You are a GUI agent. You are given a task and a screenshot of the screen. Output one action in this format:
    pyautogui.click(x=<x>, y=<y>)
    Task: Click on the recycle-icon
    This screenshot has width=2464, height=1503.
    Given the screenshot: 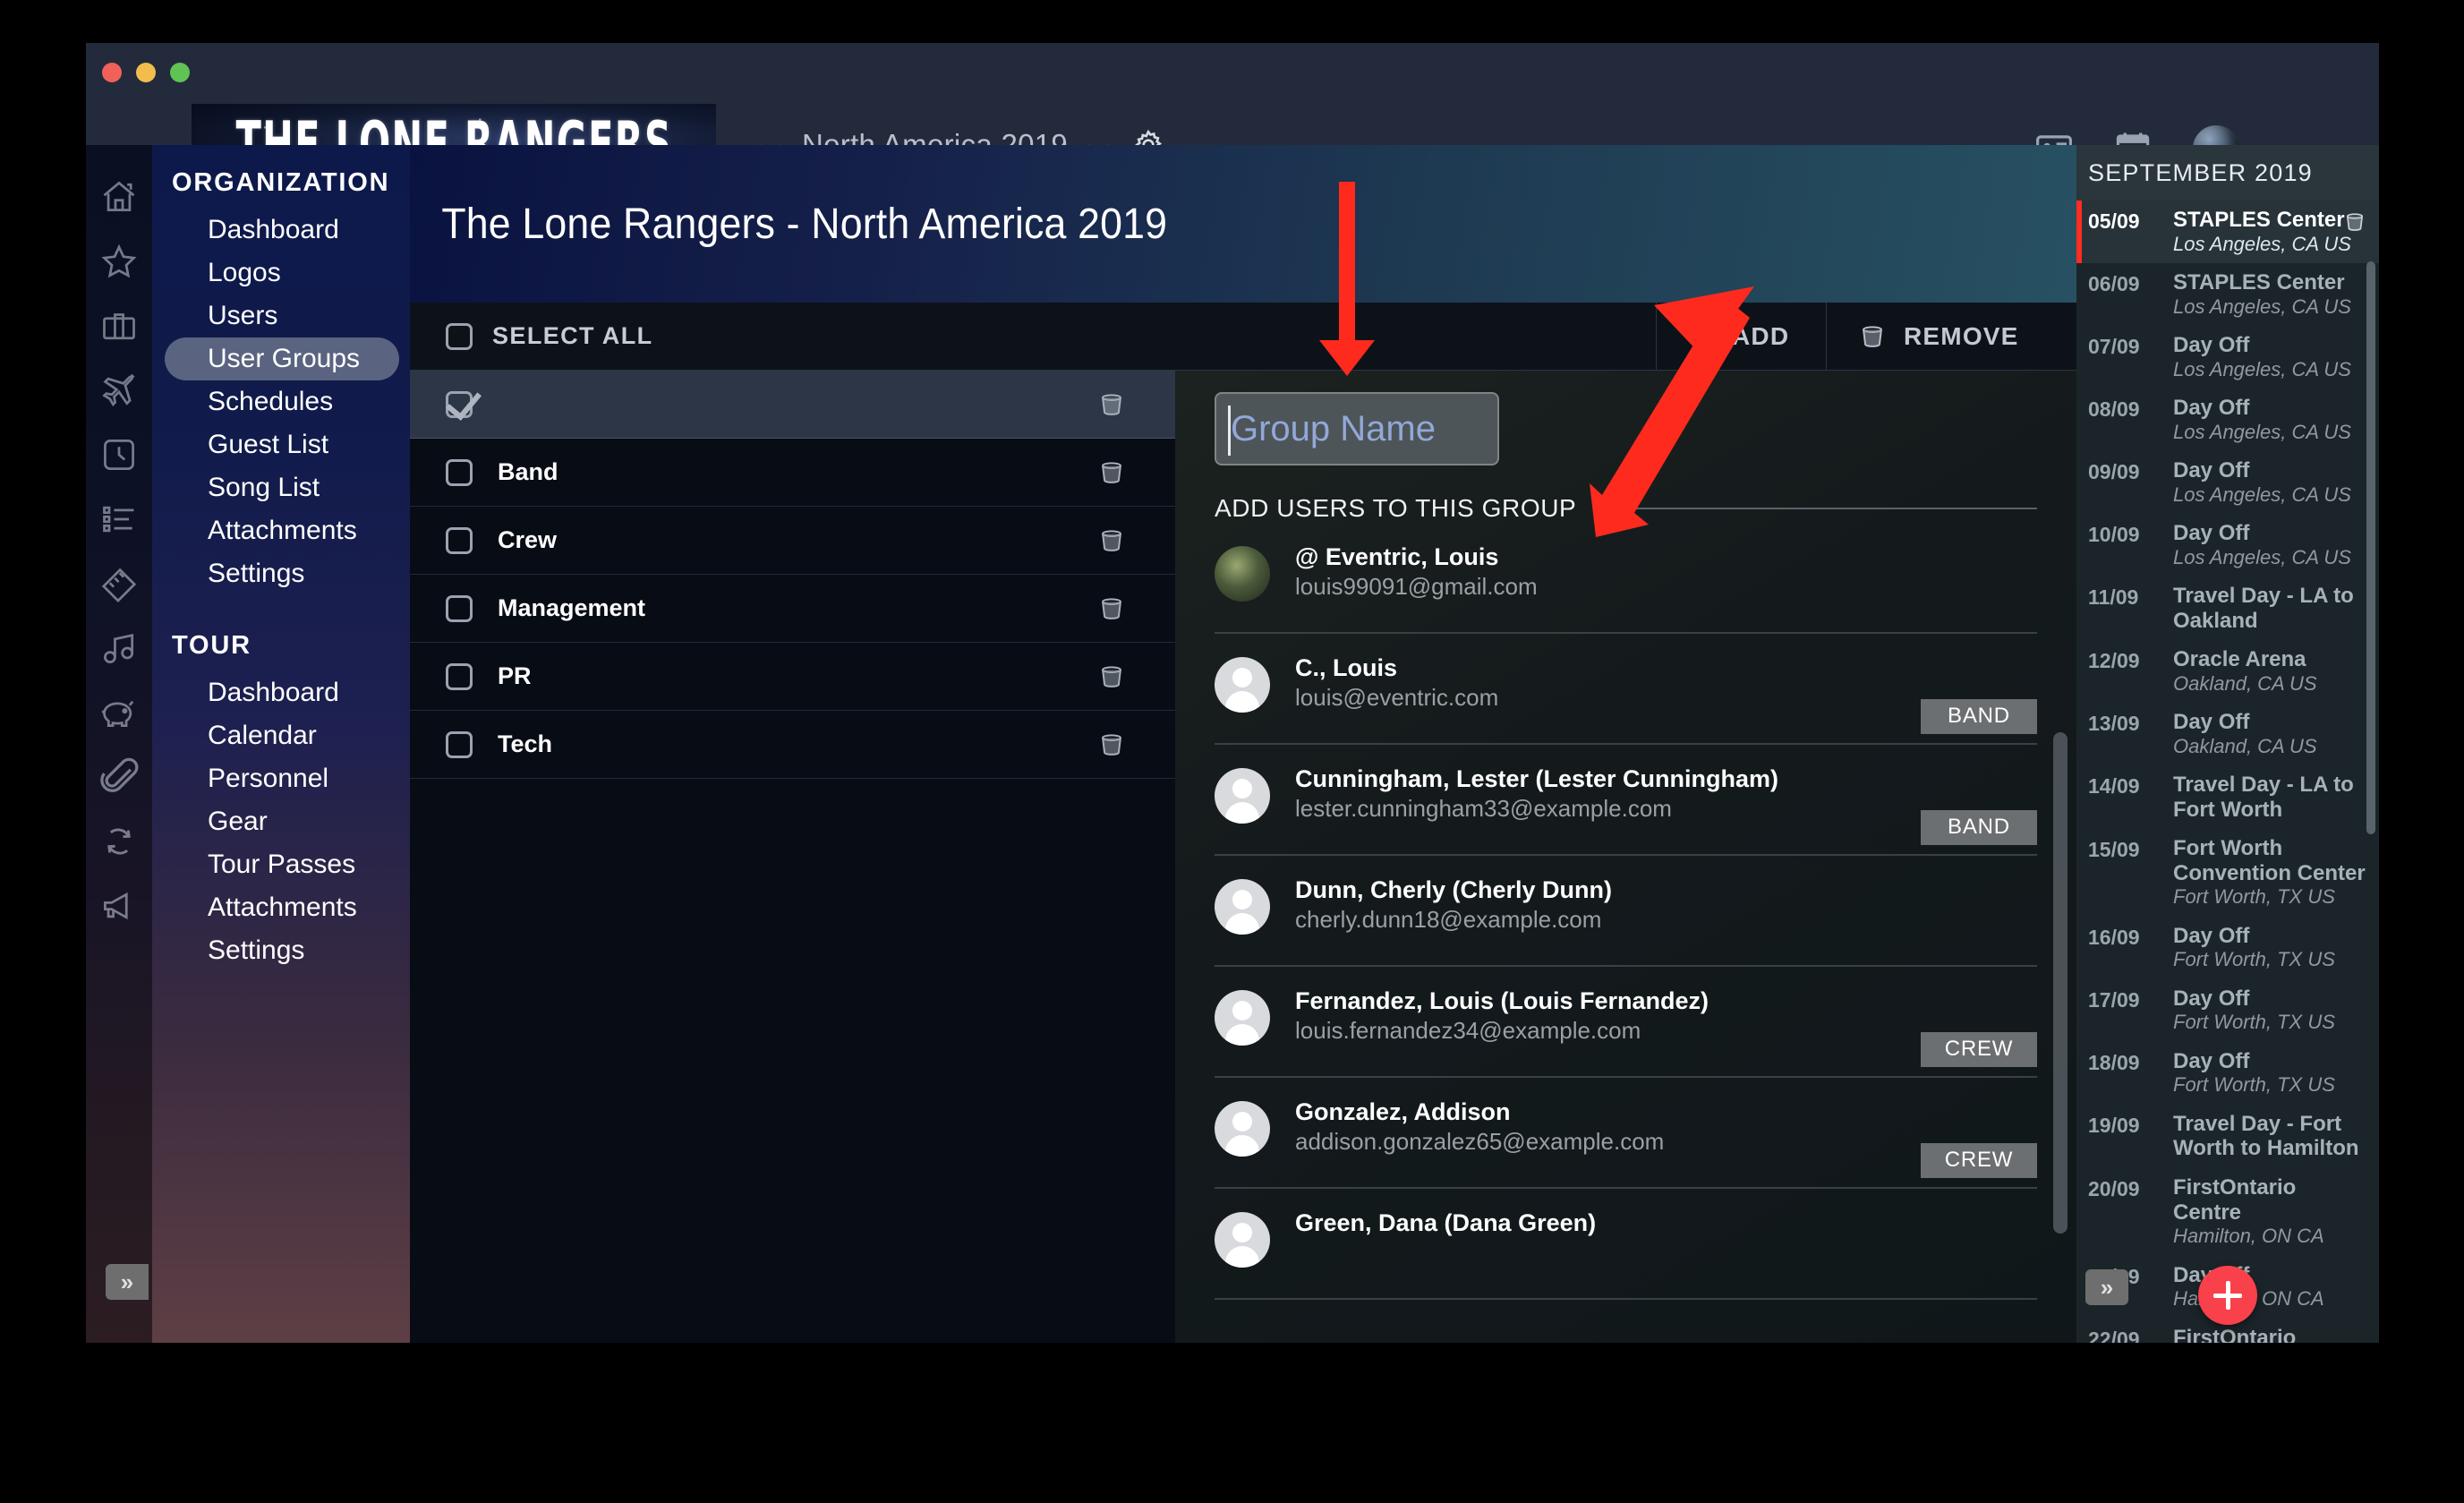 What is the action you would take?
    pyautogui.click(x=119, y=841)
    